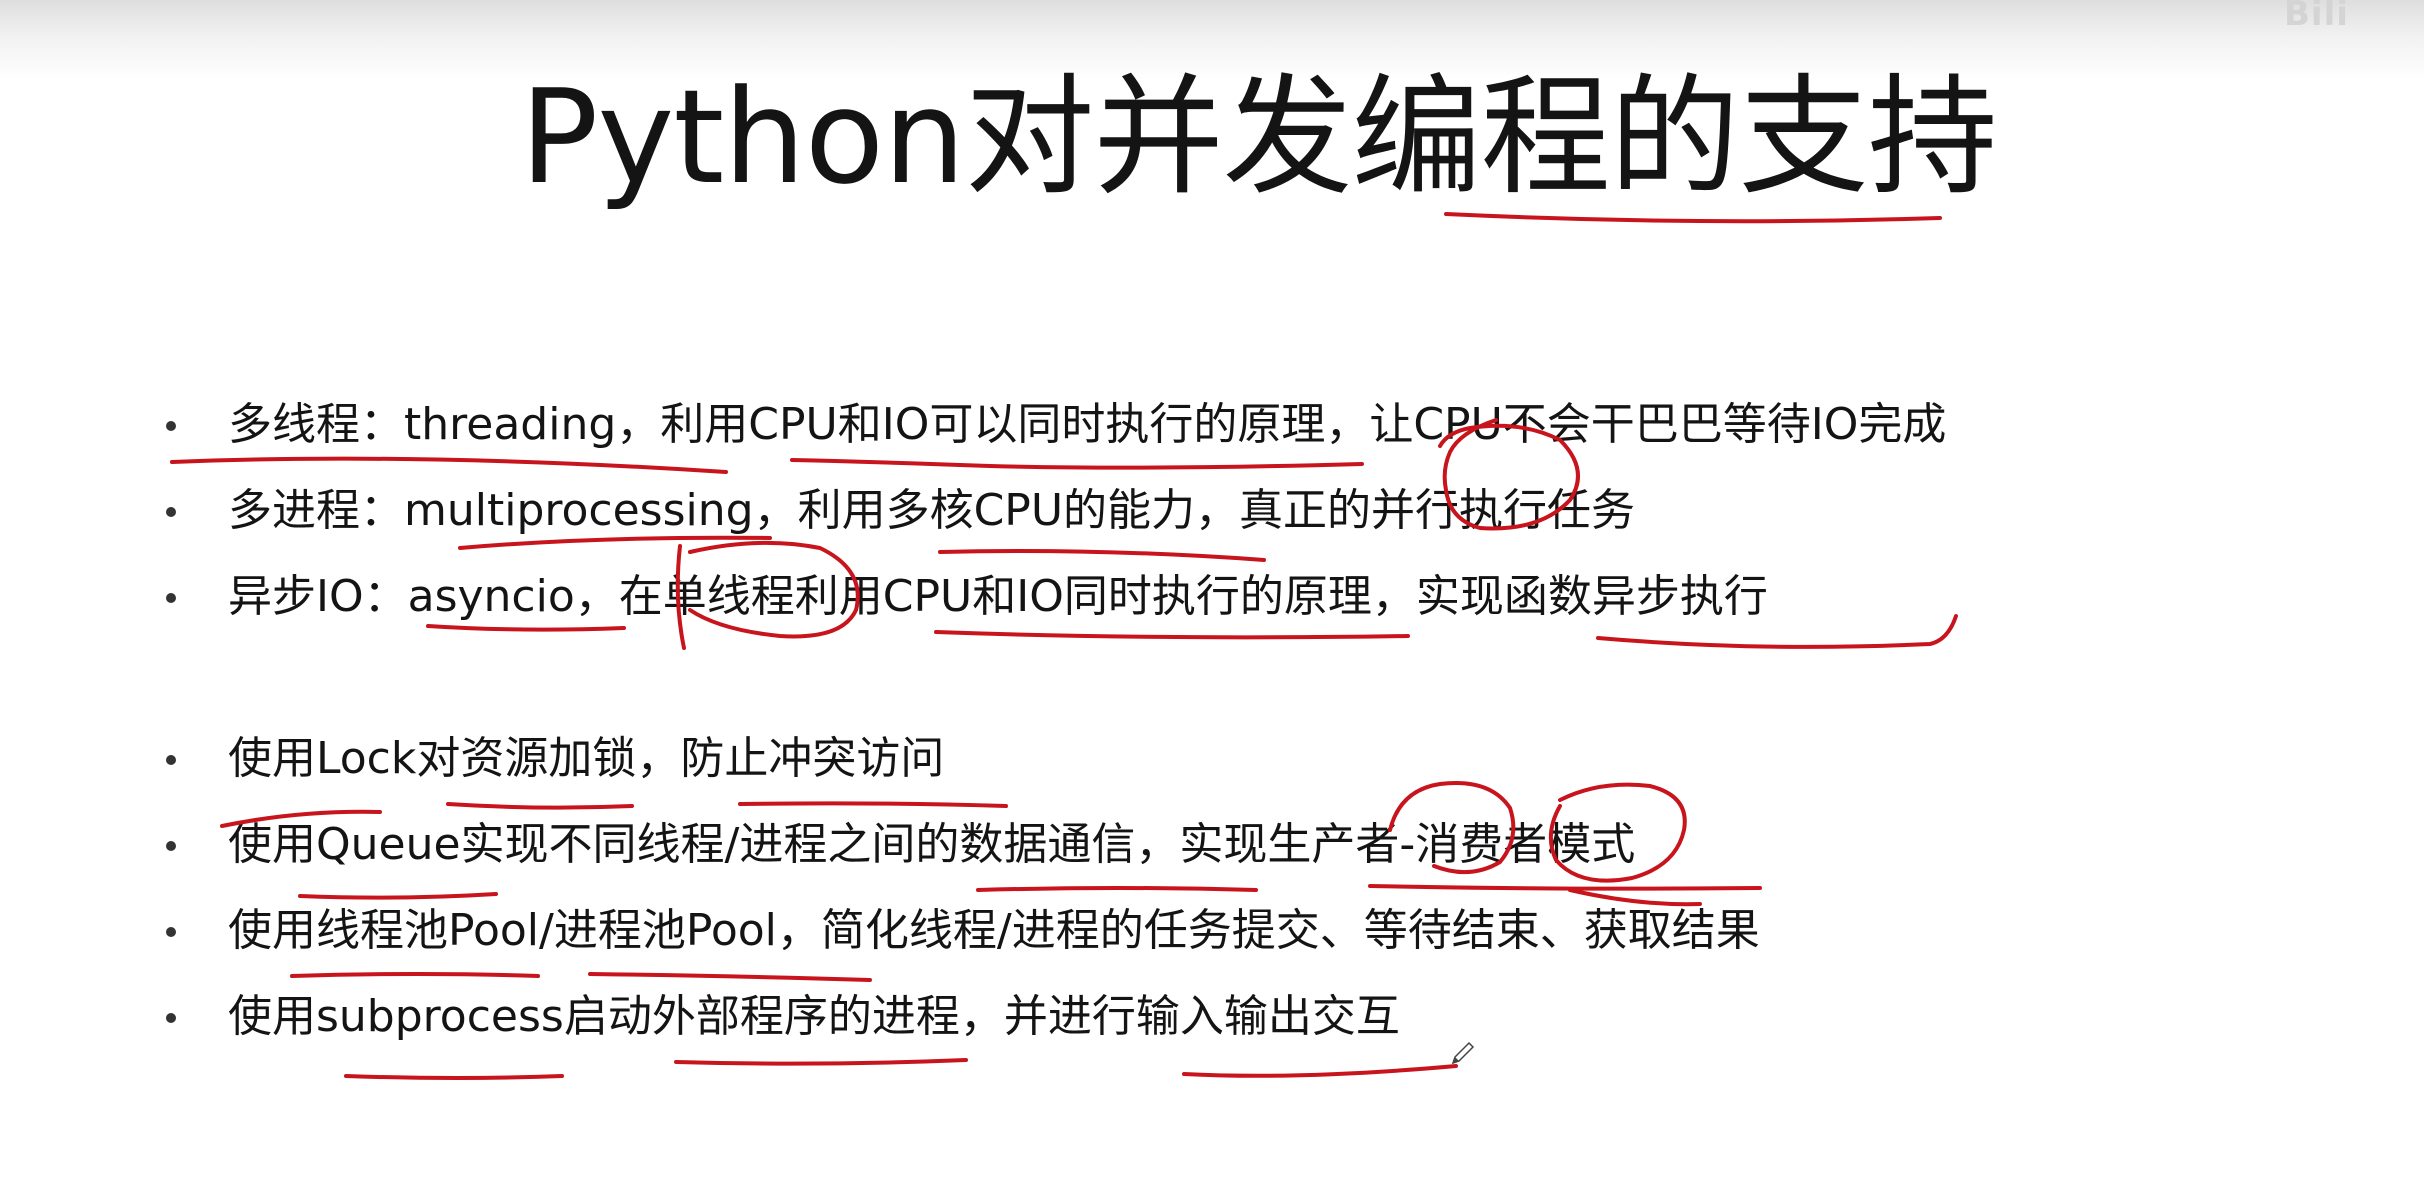 The width and height of the screenshot is (2424, 1188). Describe the element at coordinates (1463, 1053) in the screenshot. I see `cursor-pen-icon` at that location.